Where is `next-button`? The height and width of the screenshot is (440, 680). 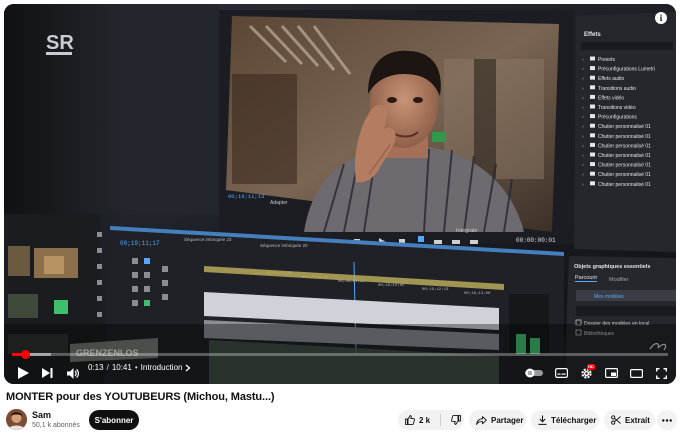
next-button is located at coordinates (47, 373).